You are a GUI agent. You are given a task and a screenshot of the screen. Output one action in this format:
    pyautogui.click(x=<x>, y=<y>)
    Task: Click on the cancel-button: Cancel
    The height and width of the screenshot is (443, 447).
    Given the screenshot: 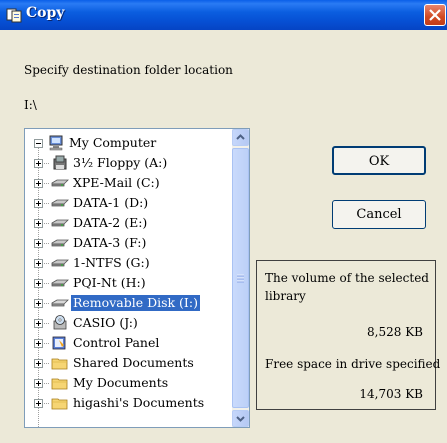 What is the action you would take?
    pyautogui.click(x=379, y=214)
    